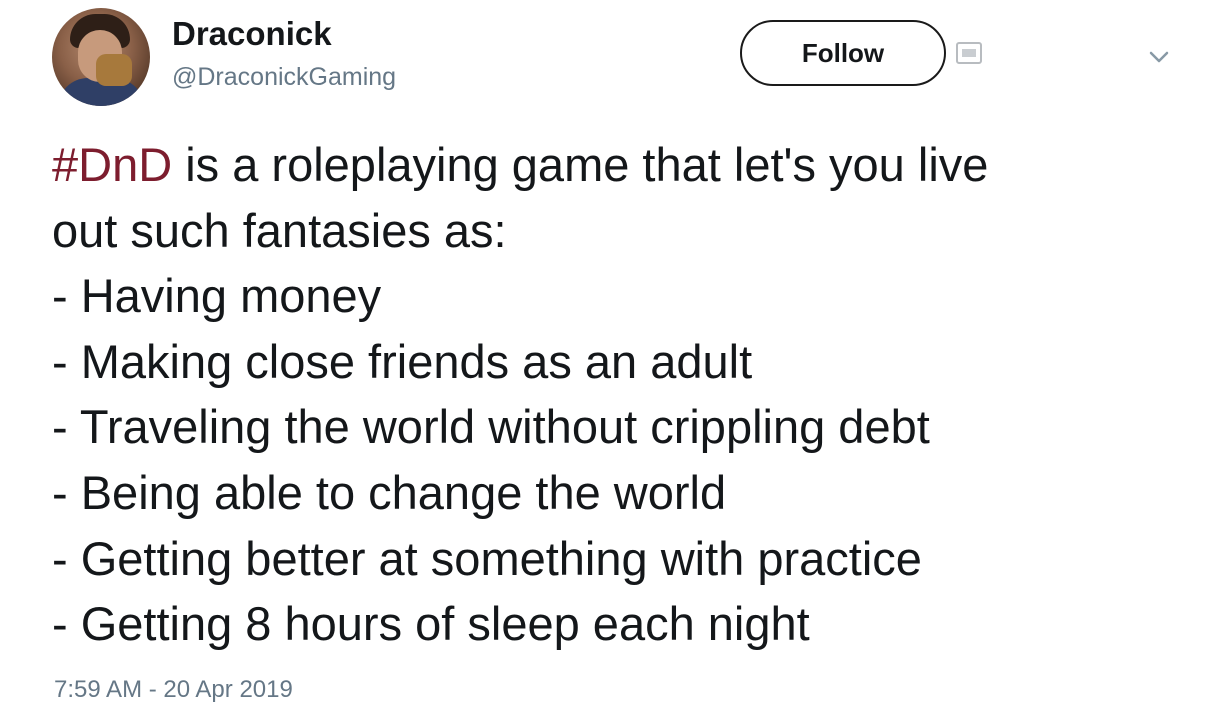 The width and height of the screenshot is (1225, 714). What do you see at coordinates (173, 690) in the screenshot?
I see `tweet-timestamp: 7:59 AM - 20 Apr 2019` at bounding box center [173, 690].